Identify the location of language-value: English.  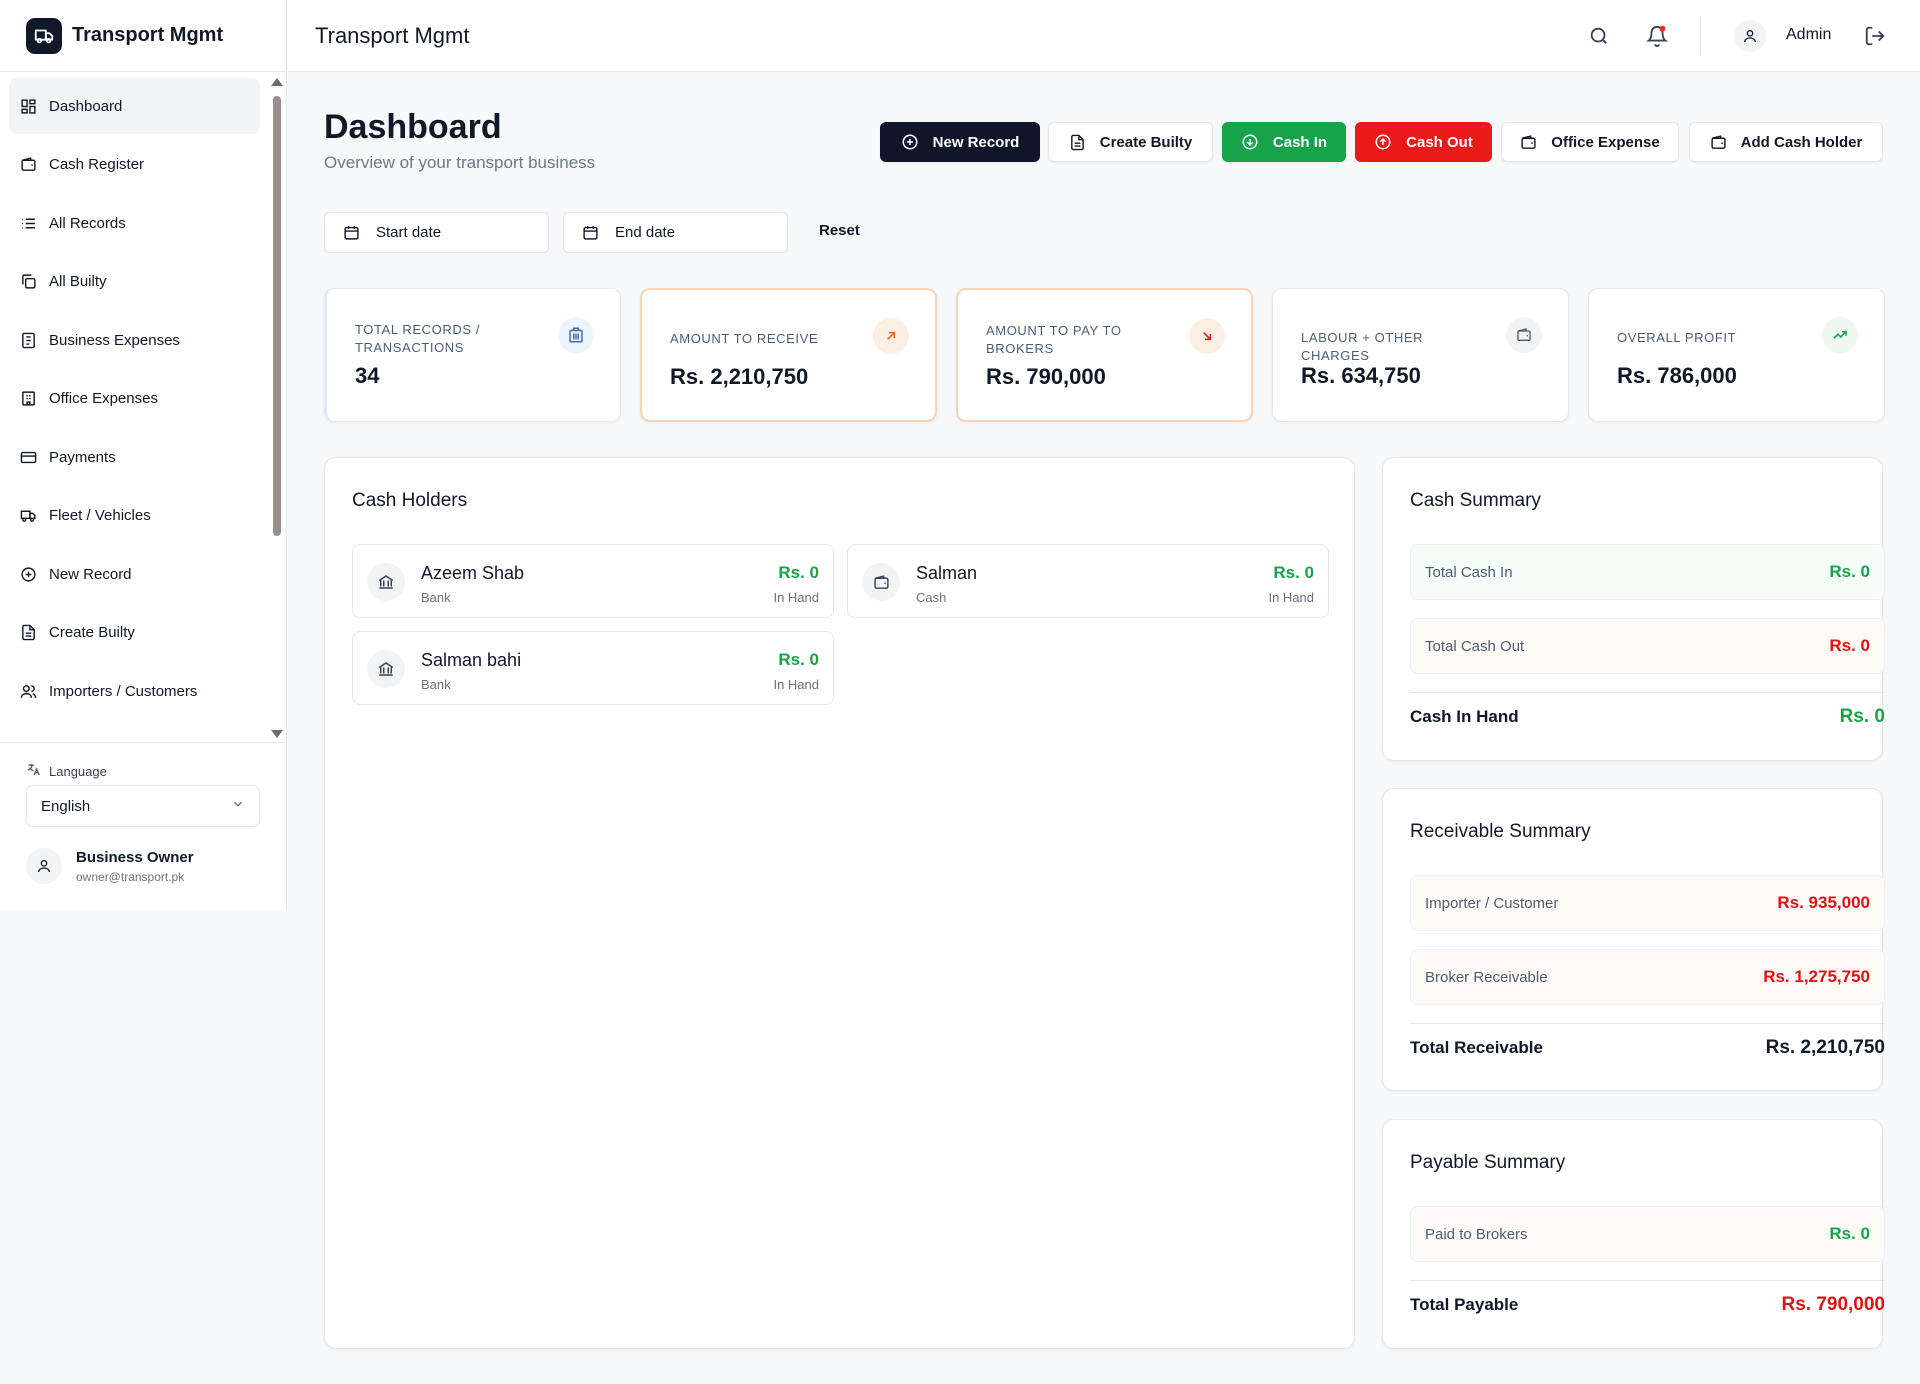
(66, 806).